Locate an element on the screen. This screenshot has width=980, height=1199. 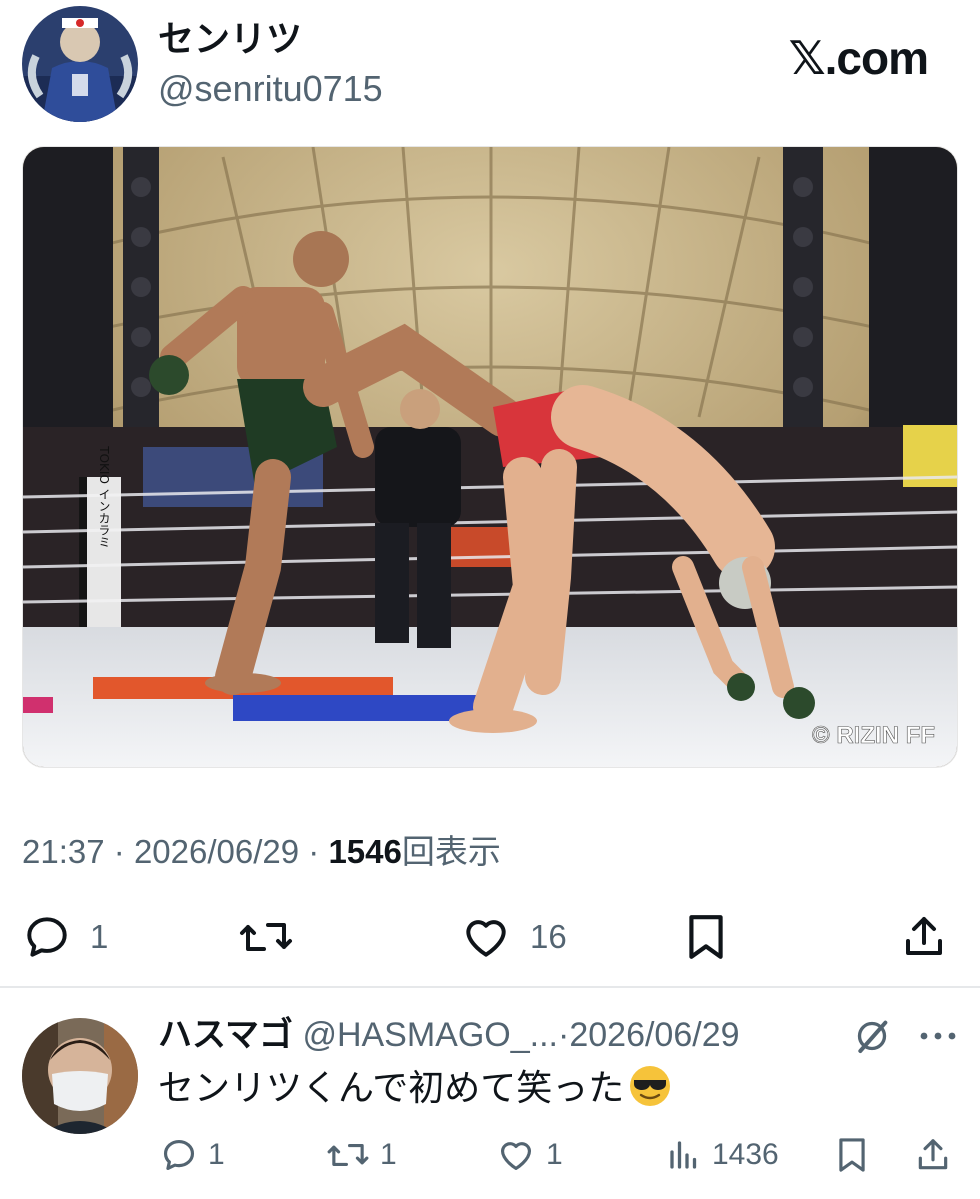
reply-views-count: 1436 is located at coordinates (745, 1154).